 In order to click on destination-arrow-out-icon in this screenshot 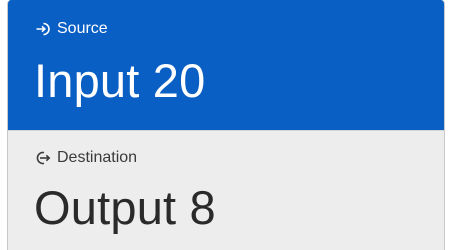, I will do `click(43, 158)`.